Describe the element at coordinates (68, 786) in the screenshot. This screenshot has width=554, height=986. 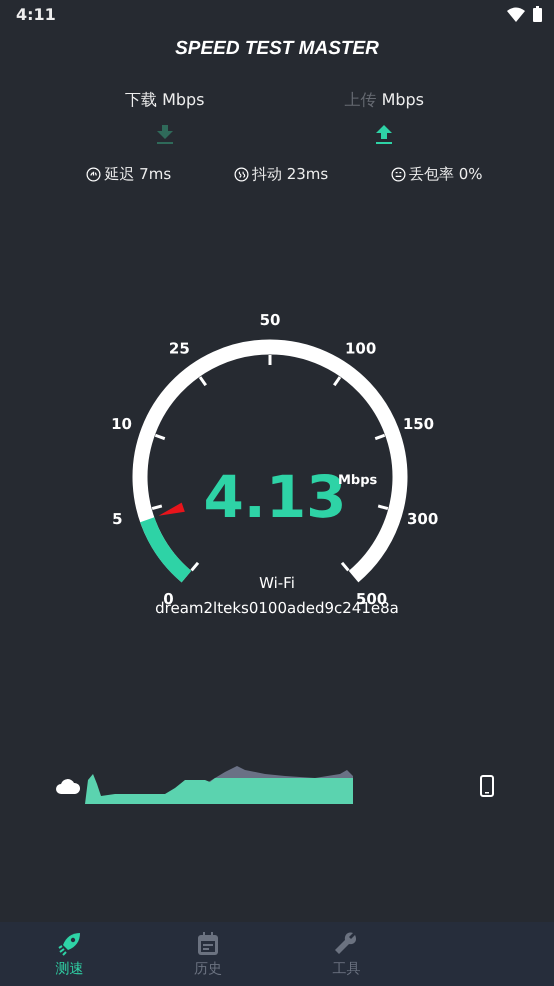
I see `cloud-icon` at that location.